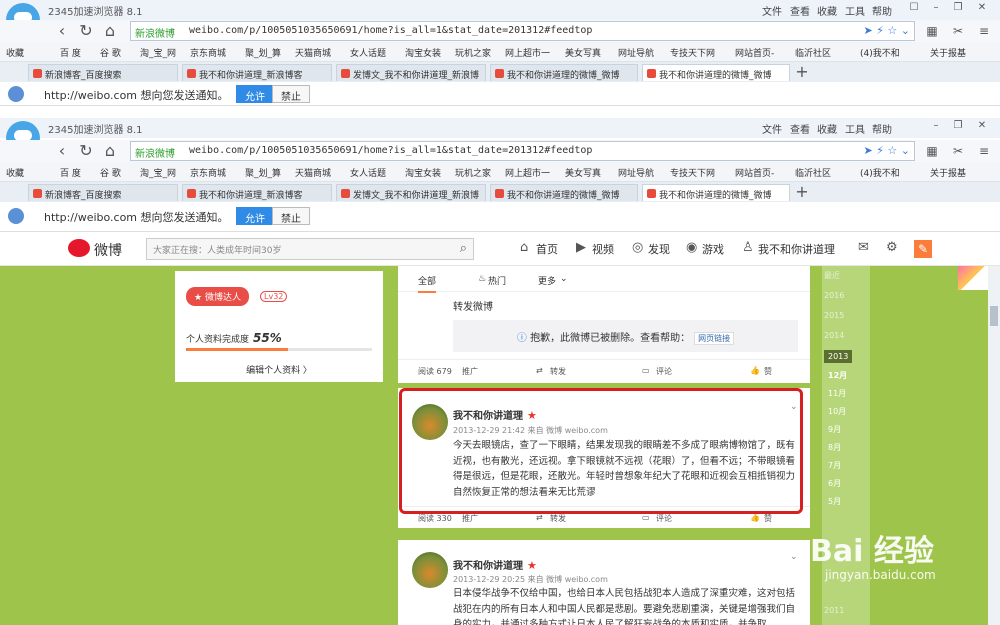  Describe the element at coordinates (834, 335) in the screenshot. I see `timeline-year: 2014` at that location.